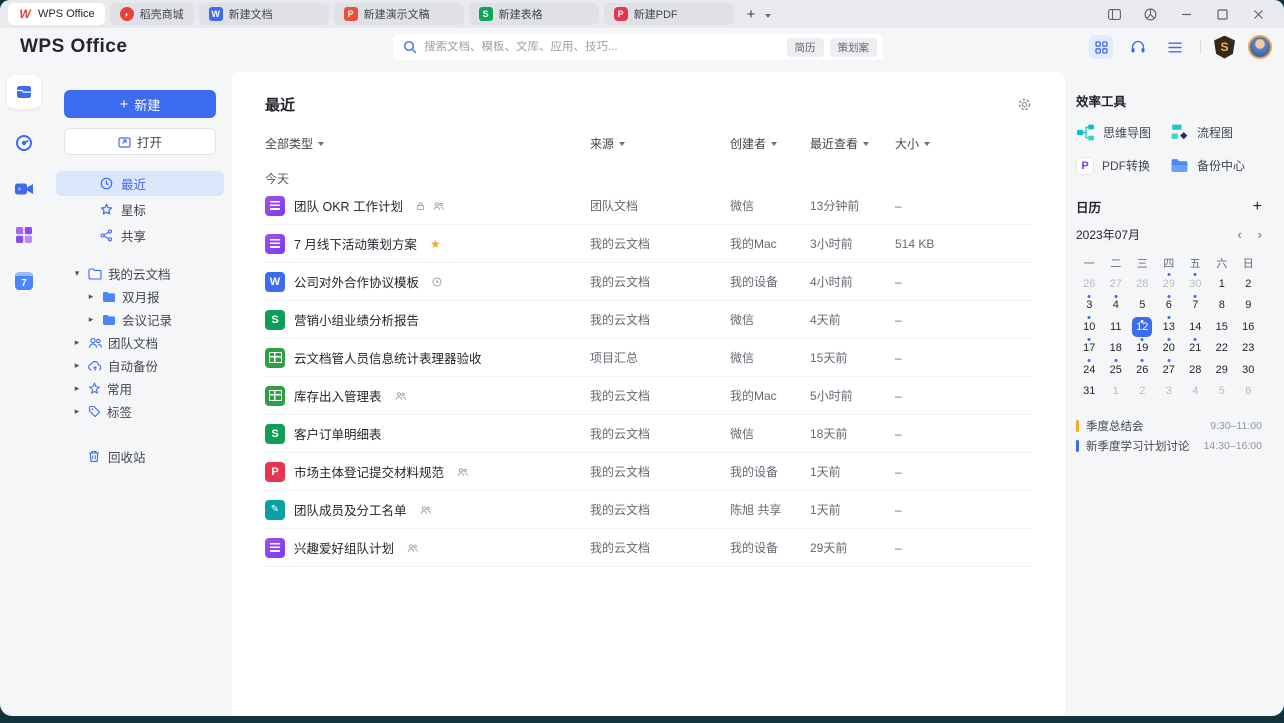 Image resolution: width=1284 pixels, height=723 pixels. I want to click on calendar-day: 11, so click(1116, 327).